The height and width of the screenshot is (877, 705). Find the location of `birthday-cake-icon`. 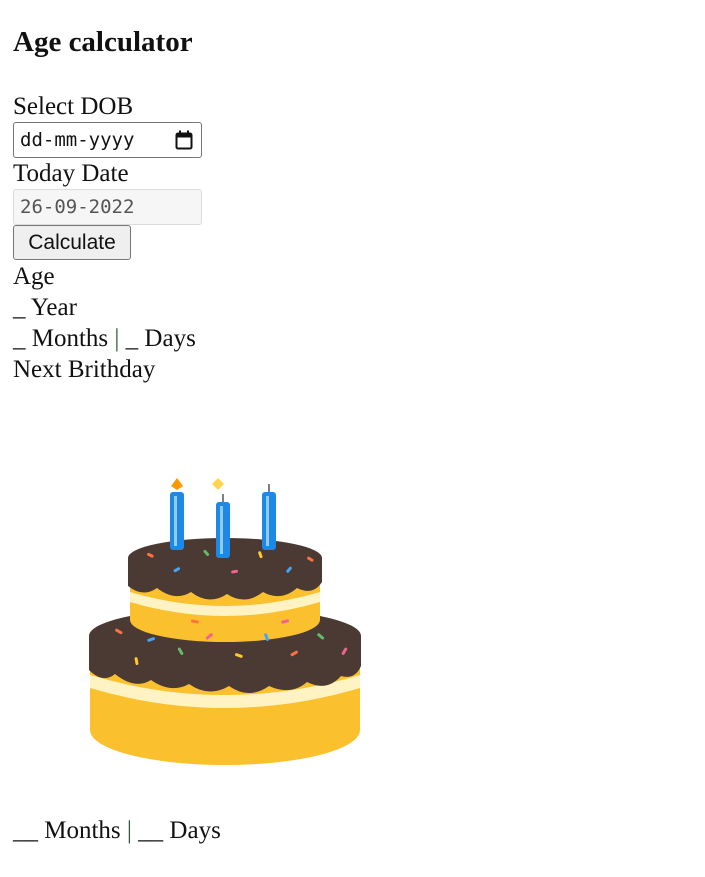

birthday-cake-icon is located at coordinates (225, 621).